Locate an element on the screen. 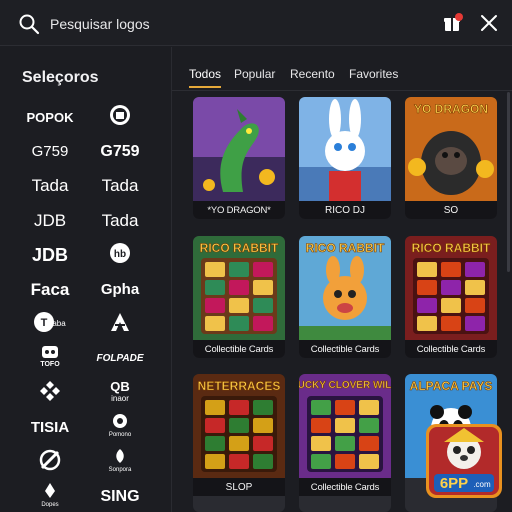 The image size is (512, 512). search-input: Pesquisar logos is located at coordinates (100, 24).